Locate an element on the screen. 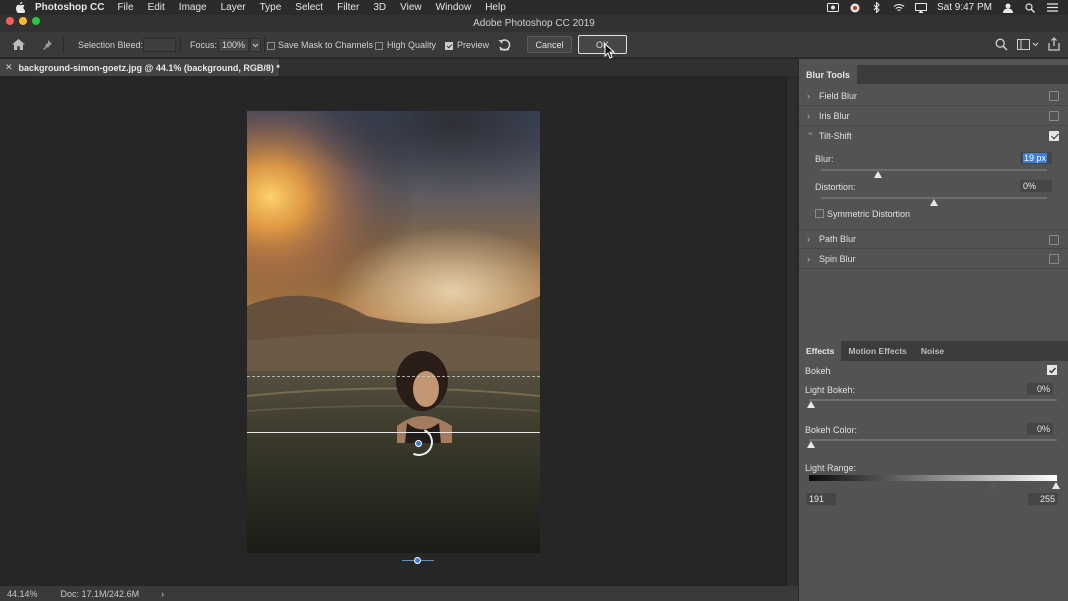  preview-checkbox is located at coordinates (451, 45).